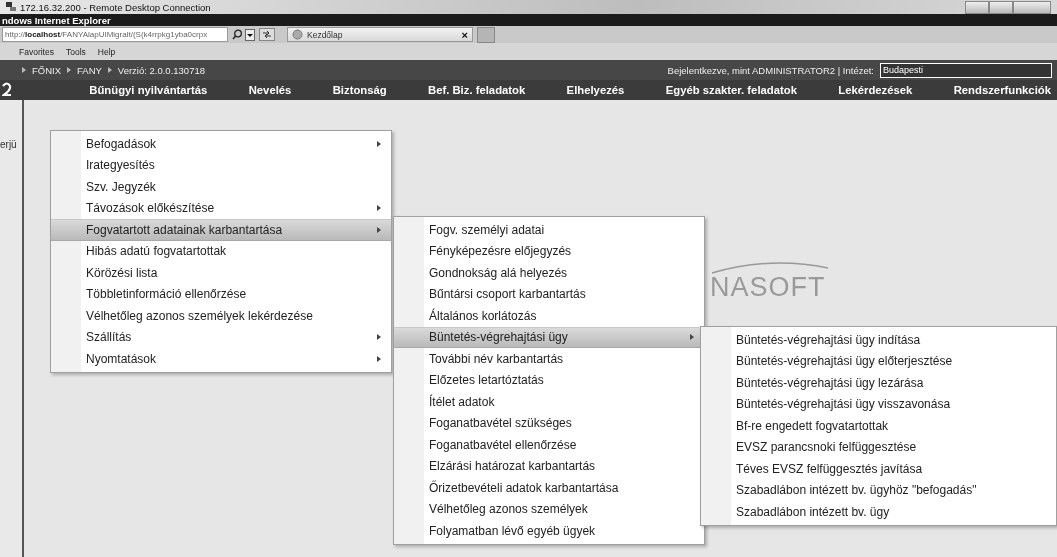  What do you see at coordinates (878, 404) in the screenshot?
I see `menu-item: Büntetés-végrehajtási ügy visszavonása` at bounding box center [878, 404].